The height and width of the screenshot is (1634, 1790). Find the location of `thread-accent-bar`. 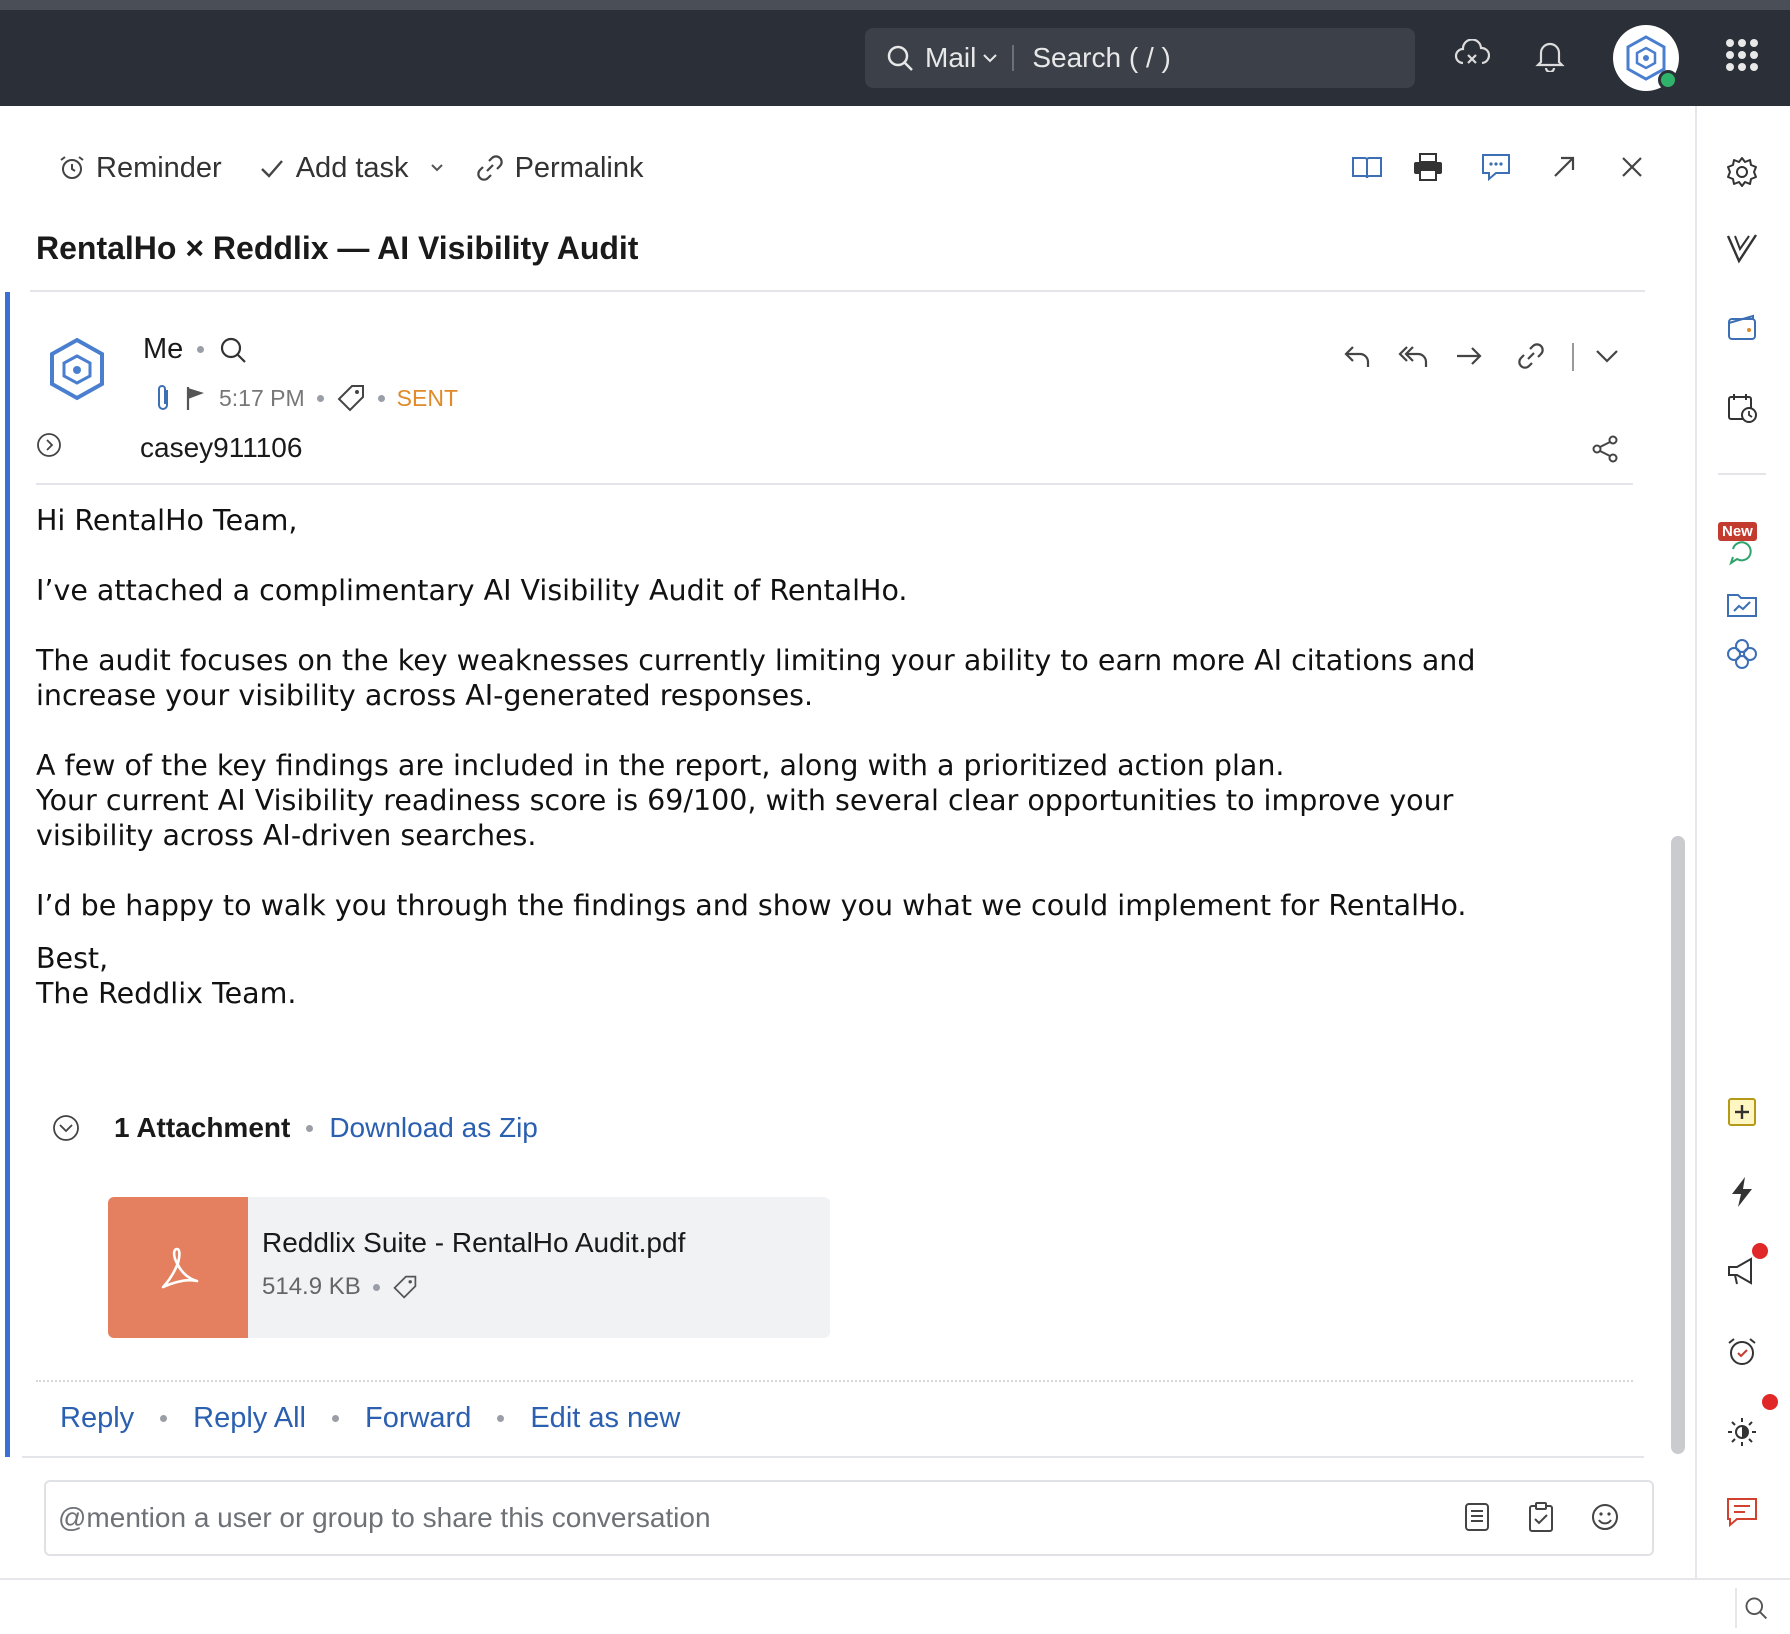

thread-accent-bar is located at coordinates (7, 874).